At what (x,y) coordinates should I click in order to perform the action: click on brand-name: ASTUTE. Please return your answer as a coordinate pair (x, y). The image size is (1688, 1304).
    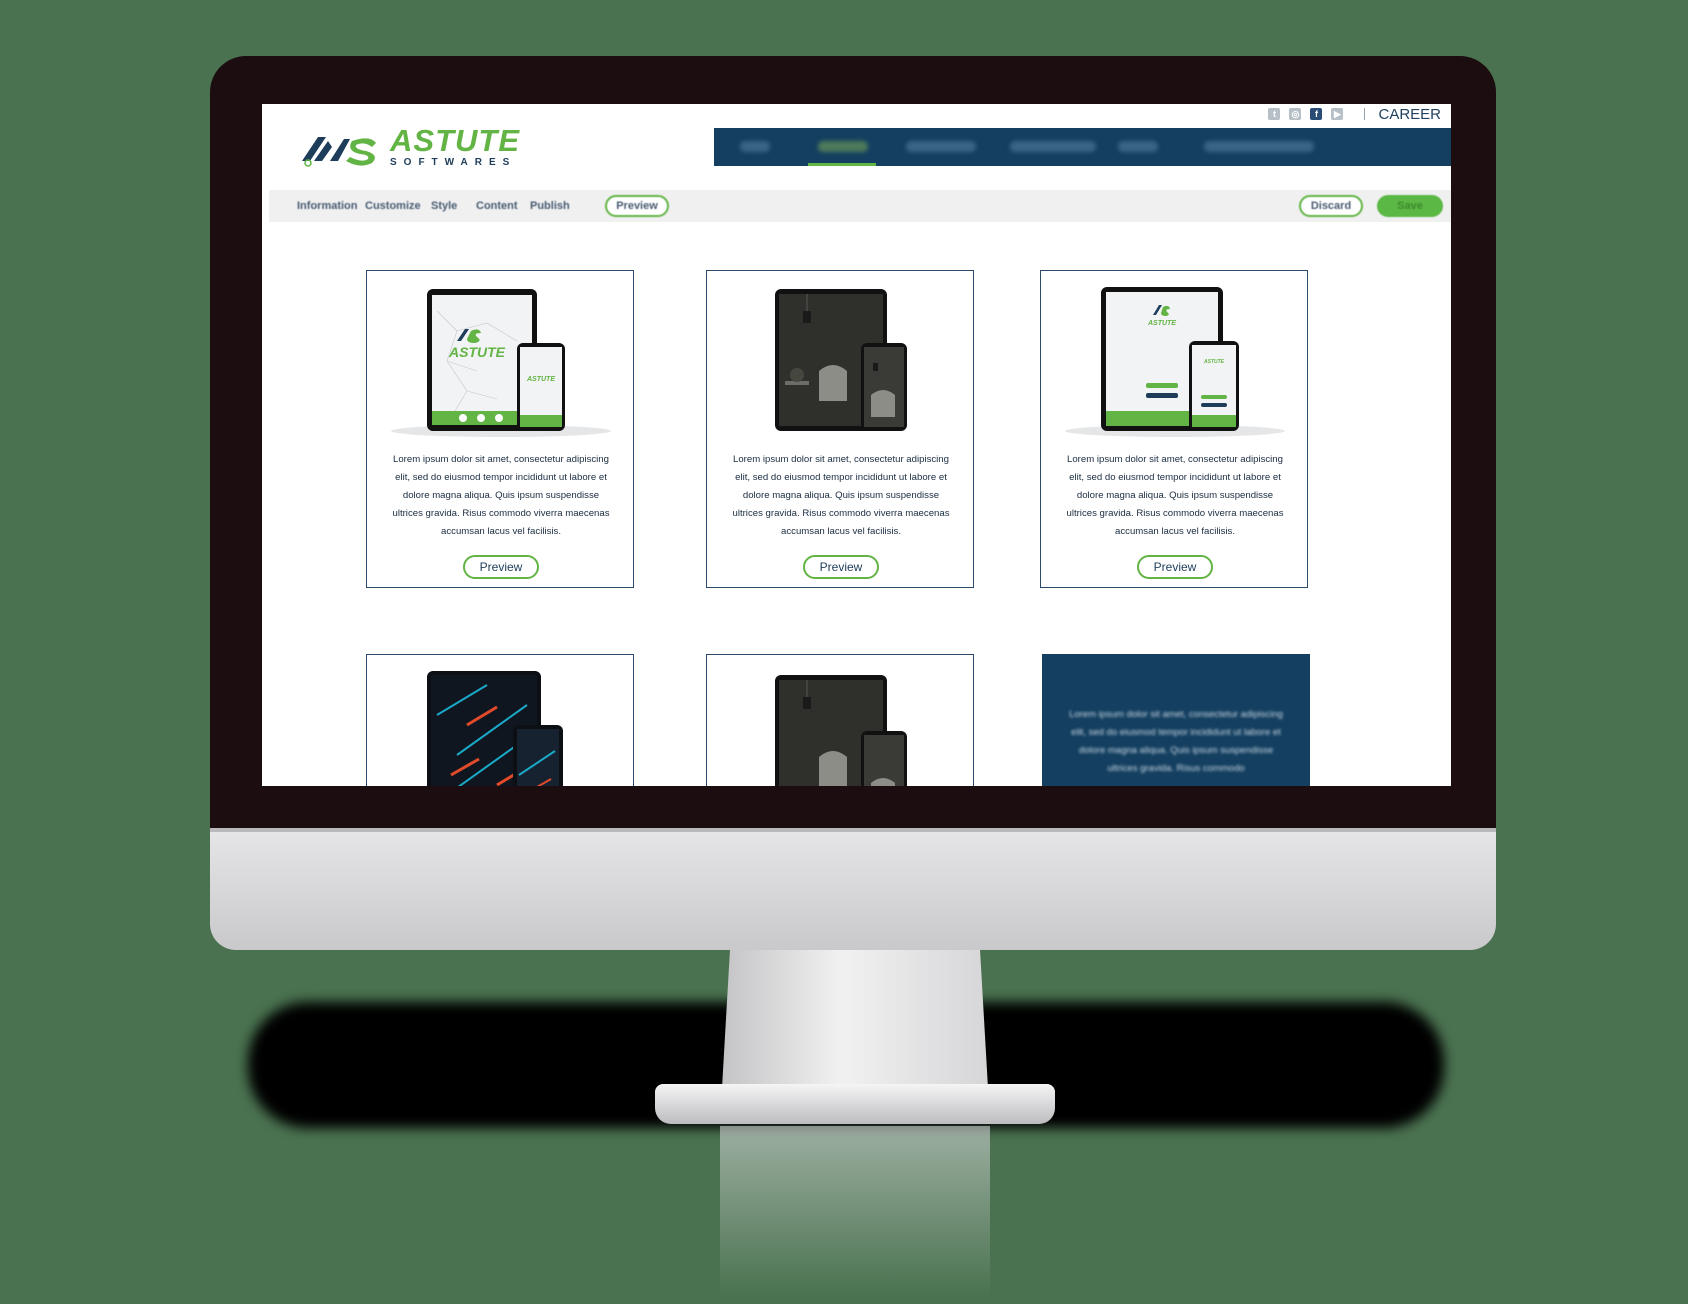
    Looking at the image, I should click on (455, 140).